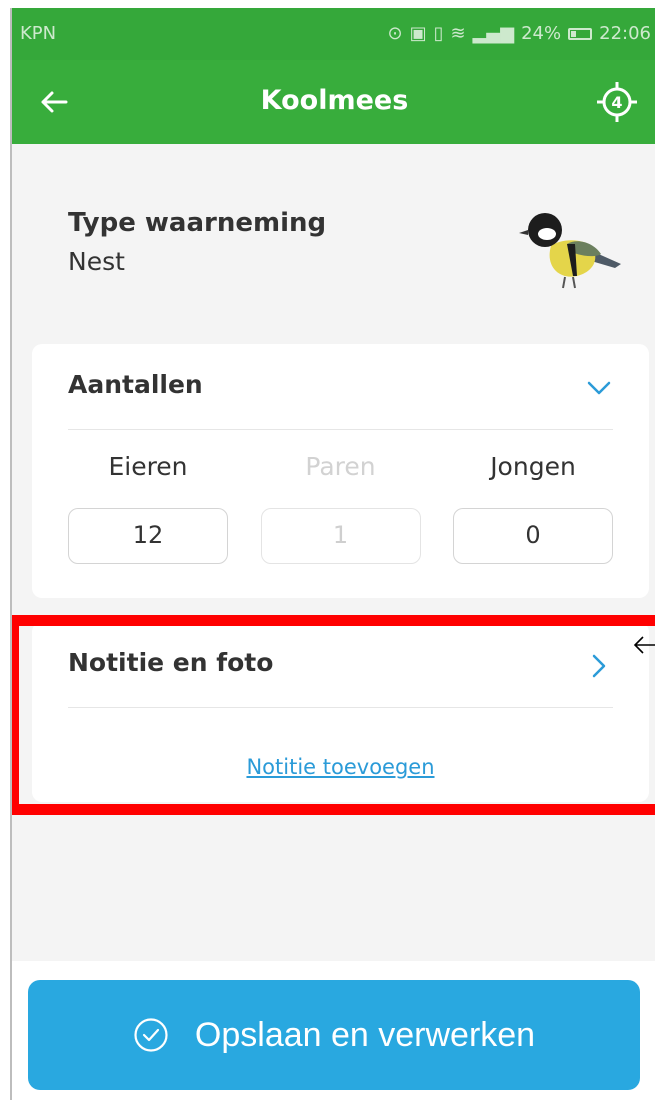 This screenshot has height=1100, width=657. I want to click on counts-card-header: Aantallen, so click(340, 387).